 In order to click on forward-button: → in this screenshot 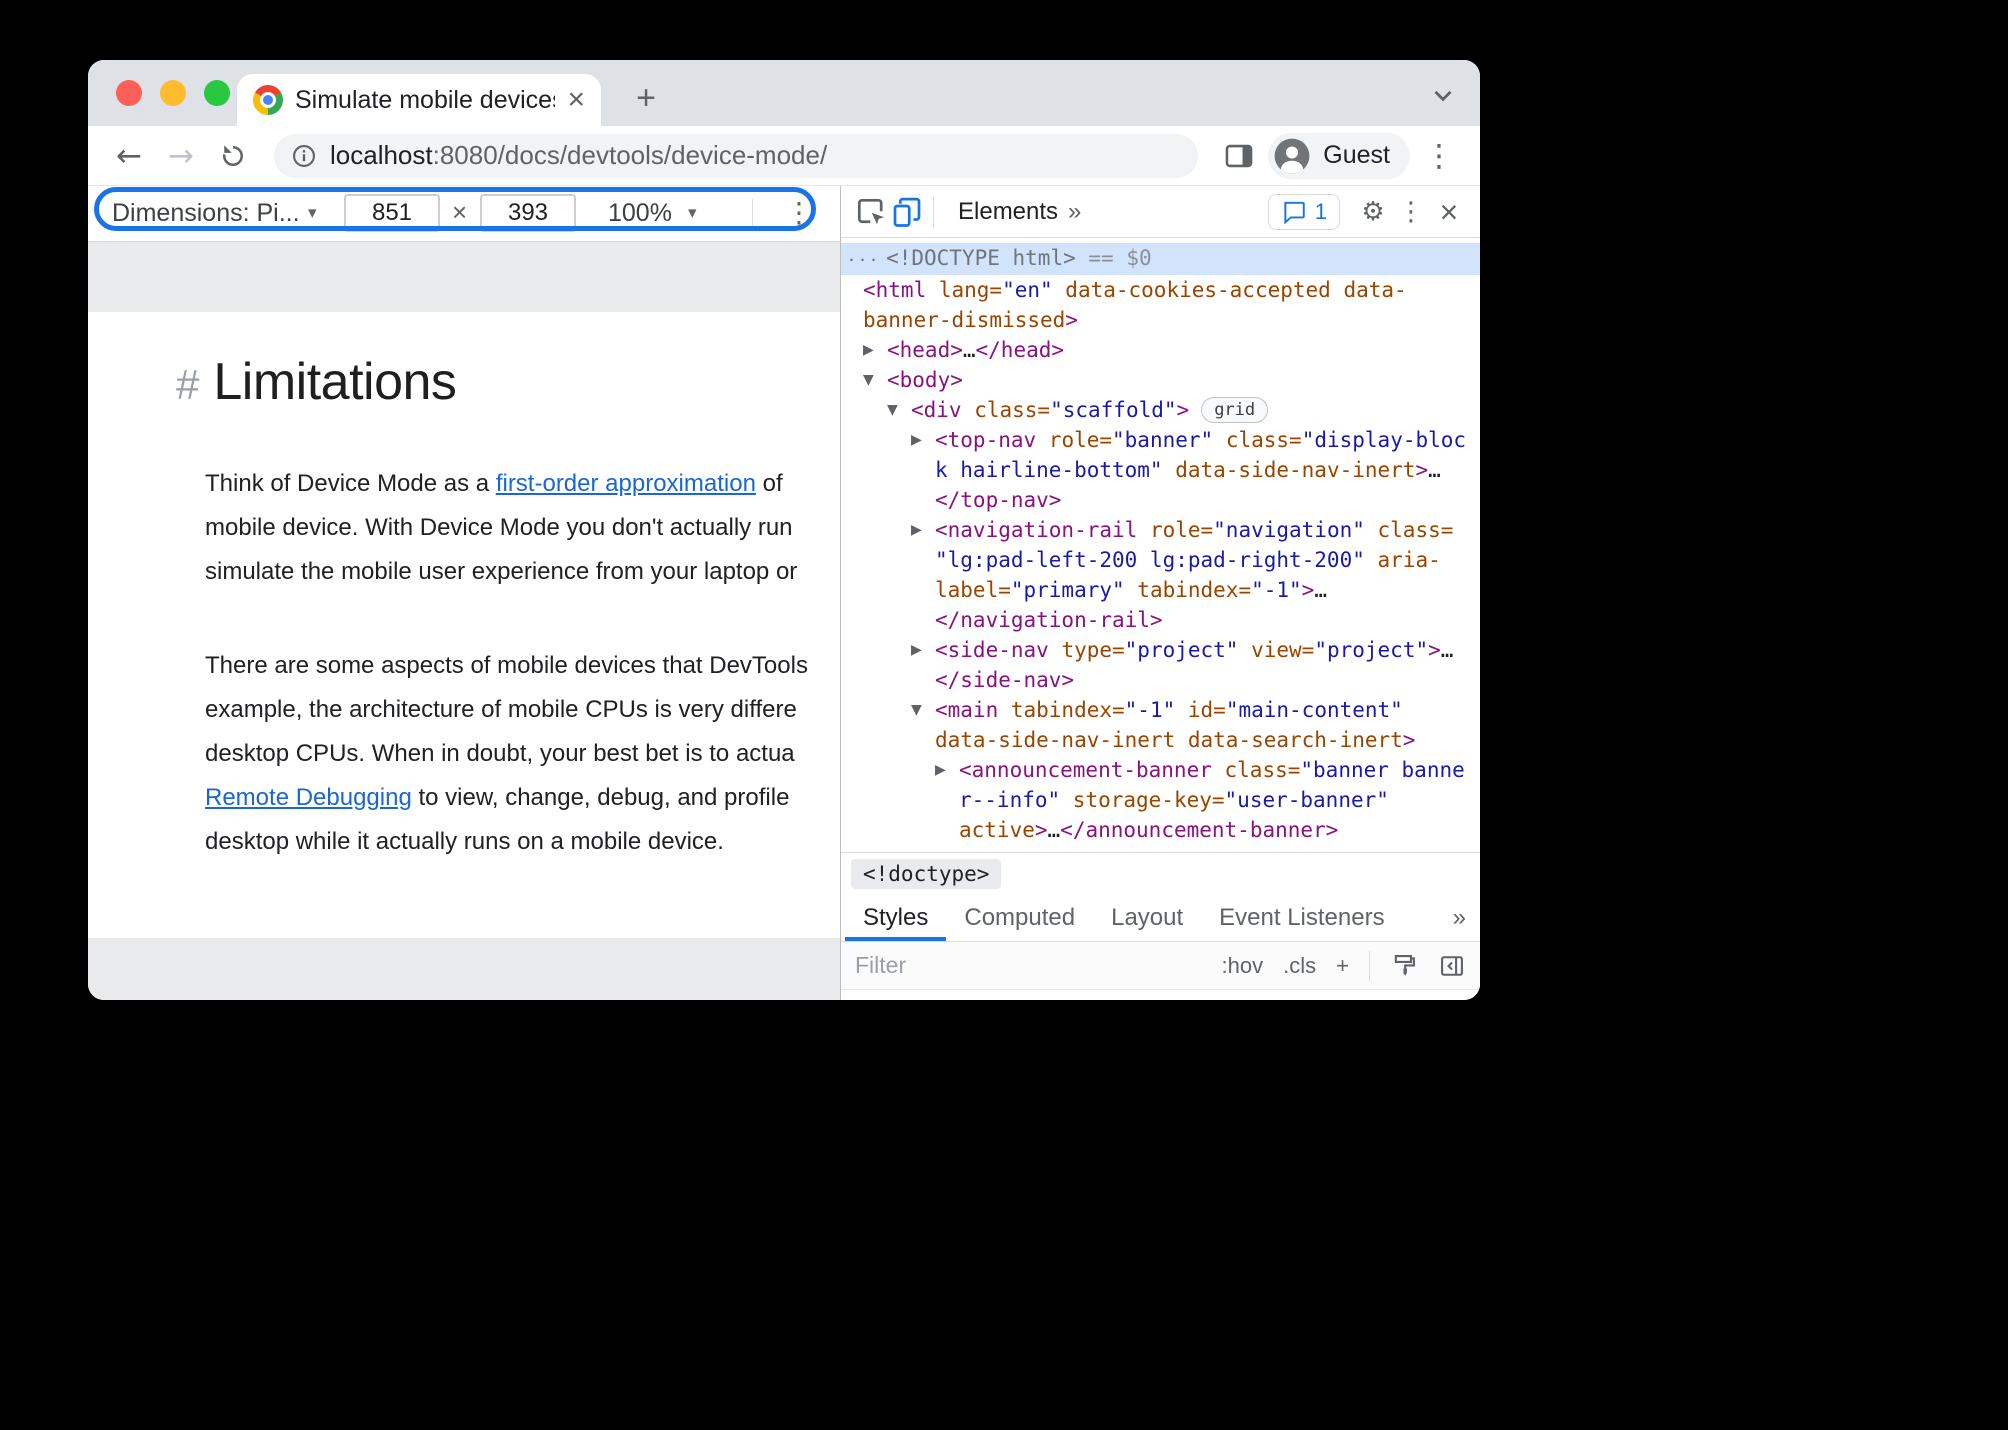, I will do `click(181, 156)`.